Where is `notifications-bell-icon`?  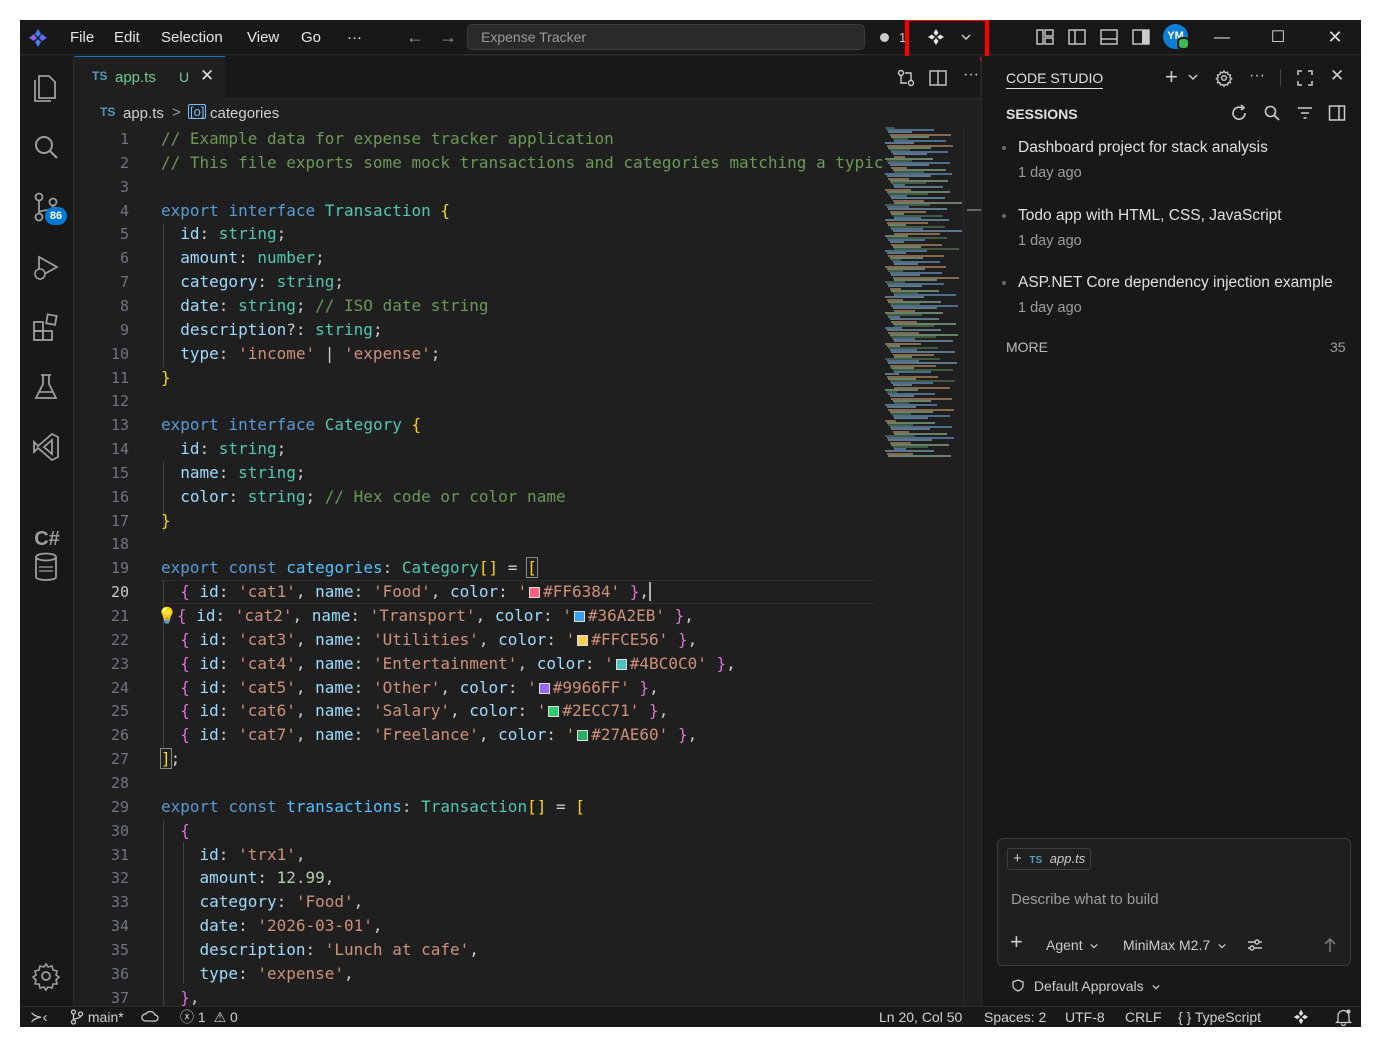
notifications-bell-icon is located at coordinates (1343, 1017).